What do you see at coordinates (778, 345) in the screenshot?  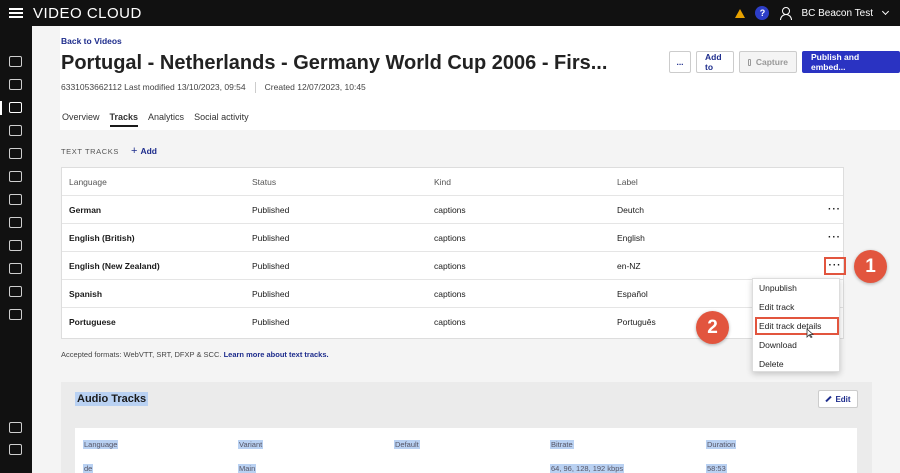 I see `menu-item-download: Download` at bounding box center [778, 345].